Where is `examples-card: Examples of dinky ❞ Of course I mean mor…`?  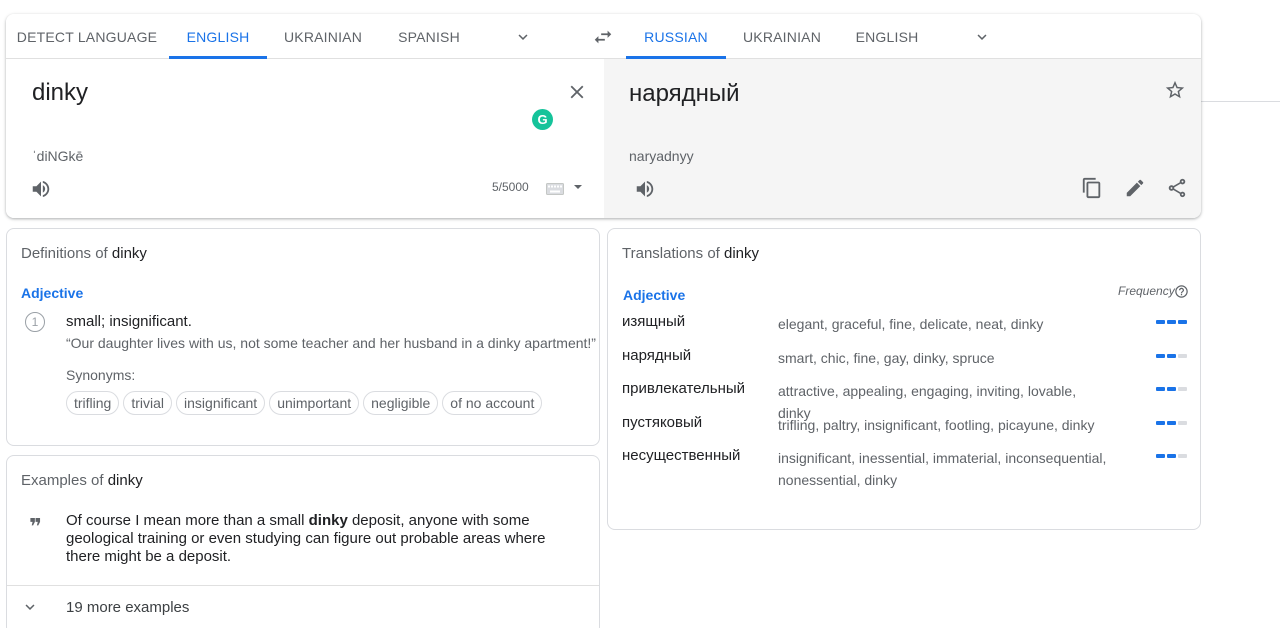 examples-card: Examples of dinky ❞ Of course I mean mor… is located at coordinates (303, 541).